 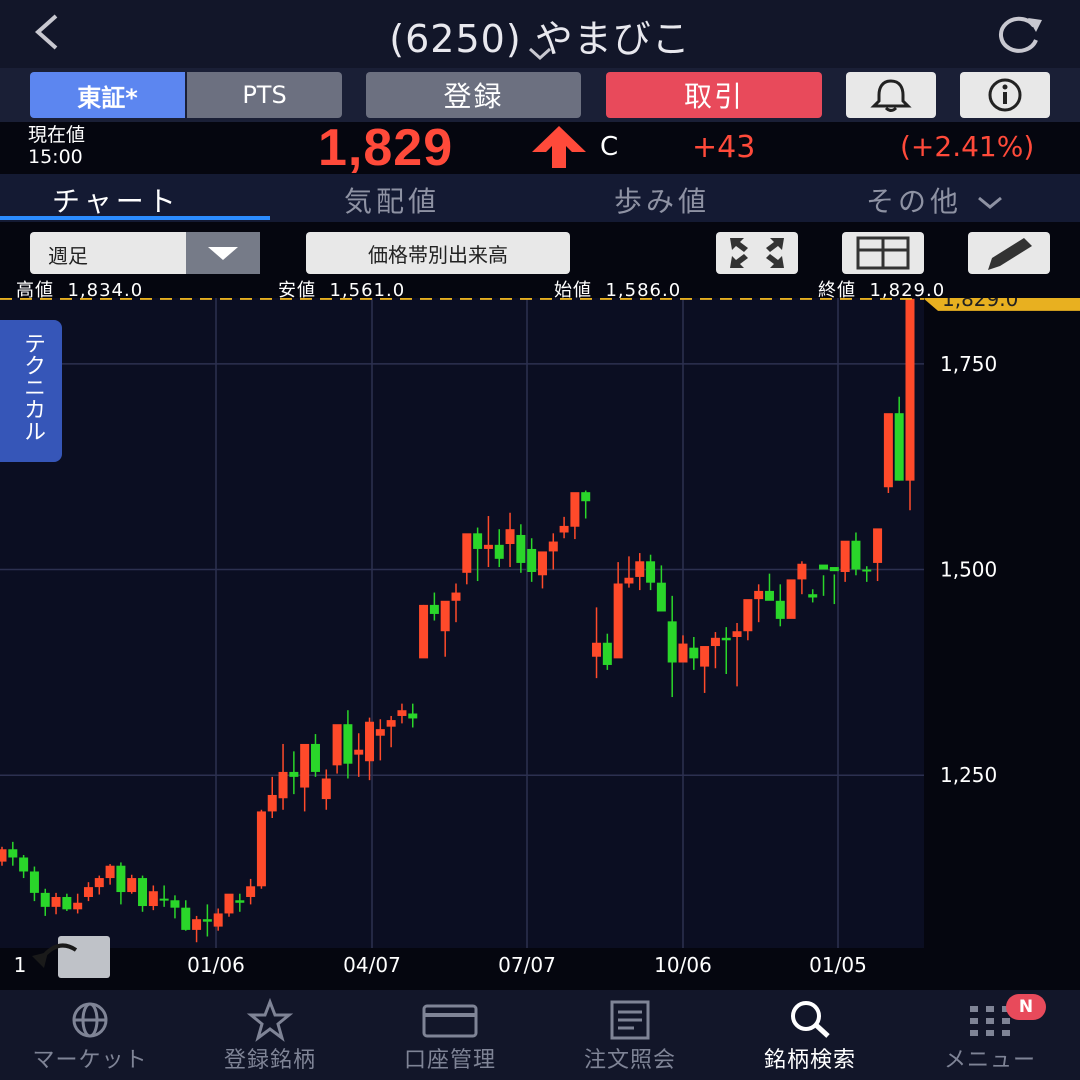 What do you see at coordinates (1026, 1007) in the screenshot?
I see `notification-badge: N` at bounding box center [1026, 1007].